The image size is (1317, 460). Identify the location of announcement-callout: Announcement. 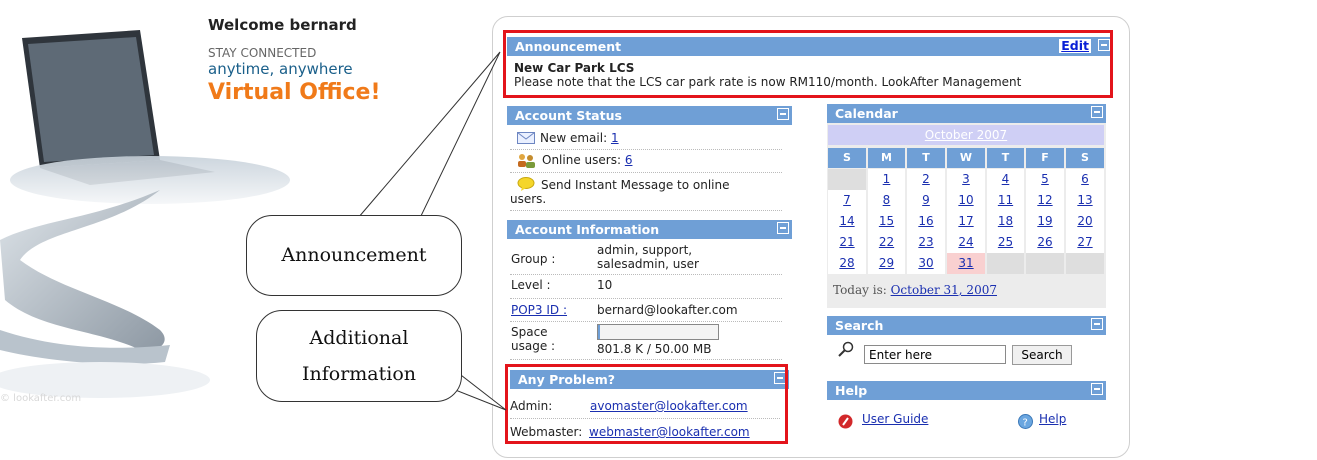
(354, 255).